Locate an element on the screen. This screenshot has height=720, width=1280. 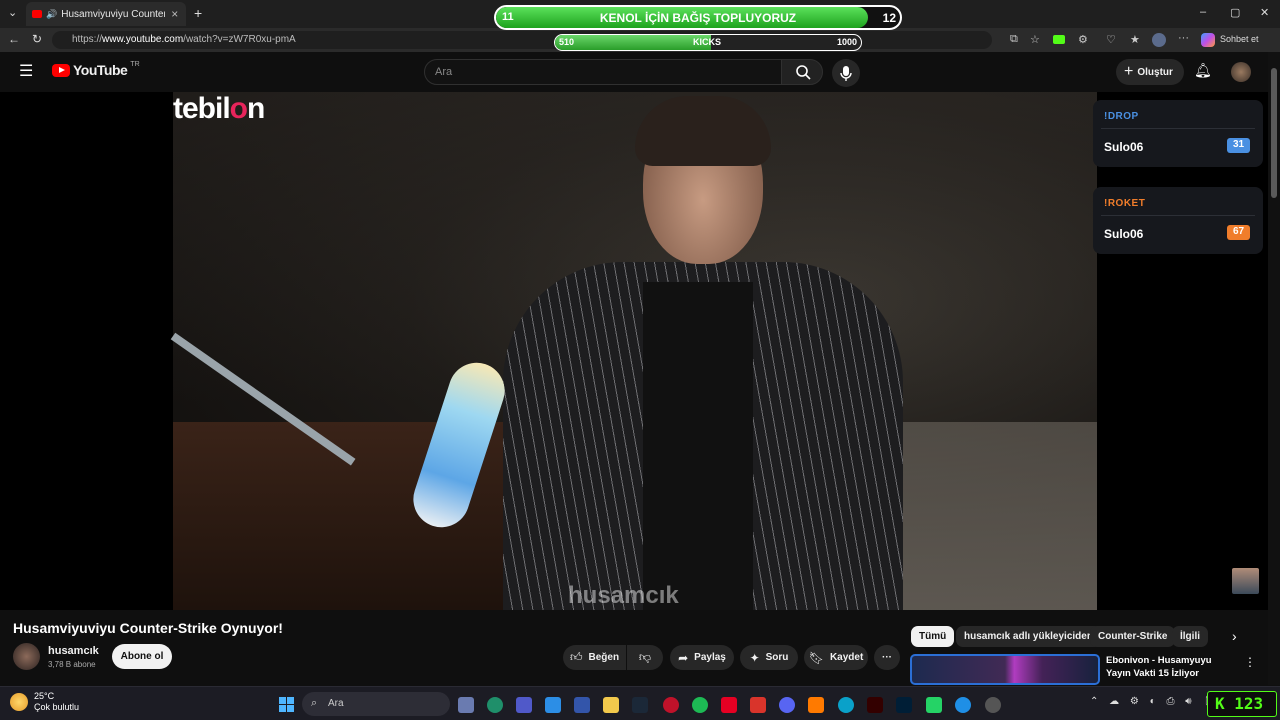
subscribe-button: Abone ol is located at coordinates (142, 656).